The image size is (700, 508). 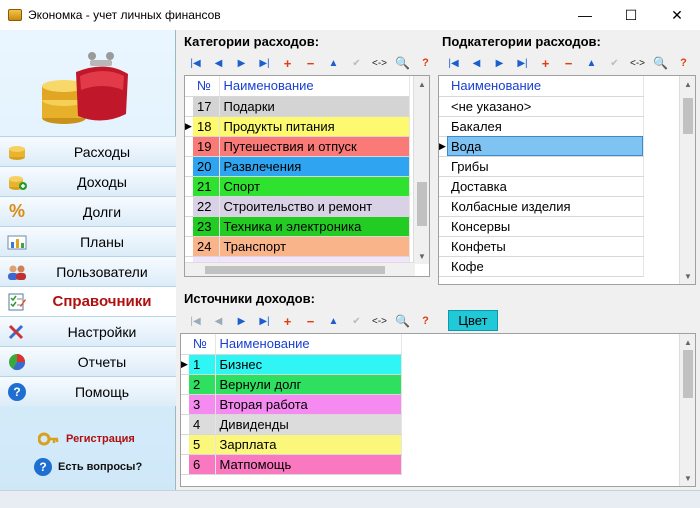 I want to click on sidebar-item-reports: Отчеты, so click(x=88, y=361).